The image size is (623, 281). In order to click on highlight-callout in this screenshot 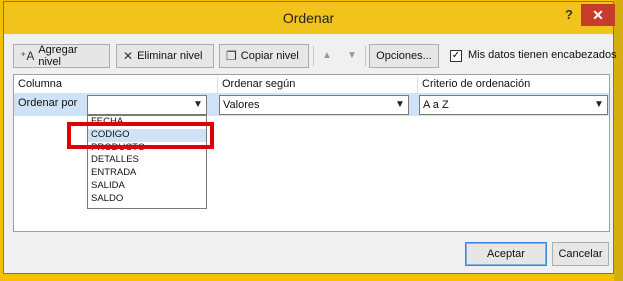, I will do `click(140, 135)`.